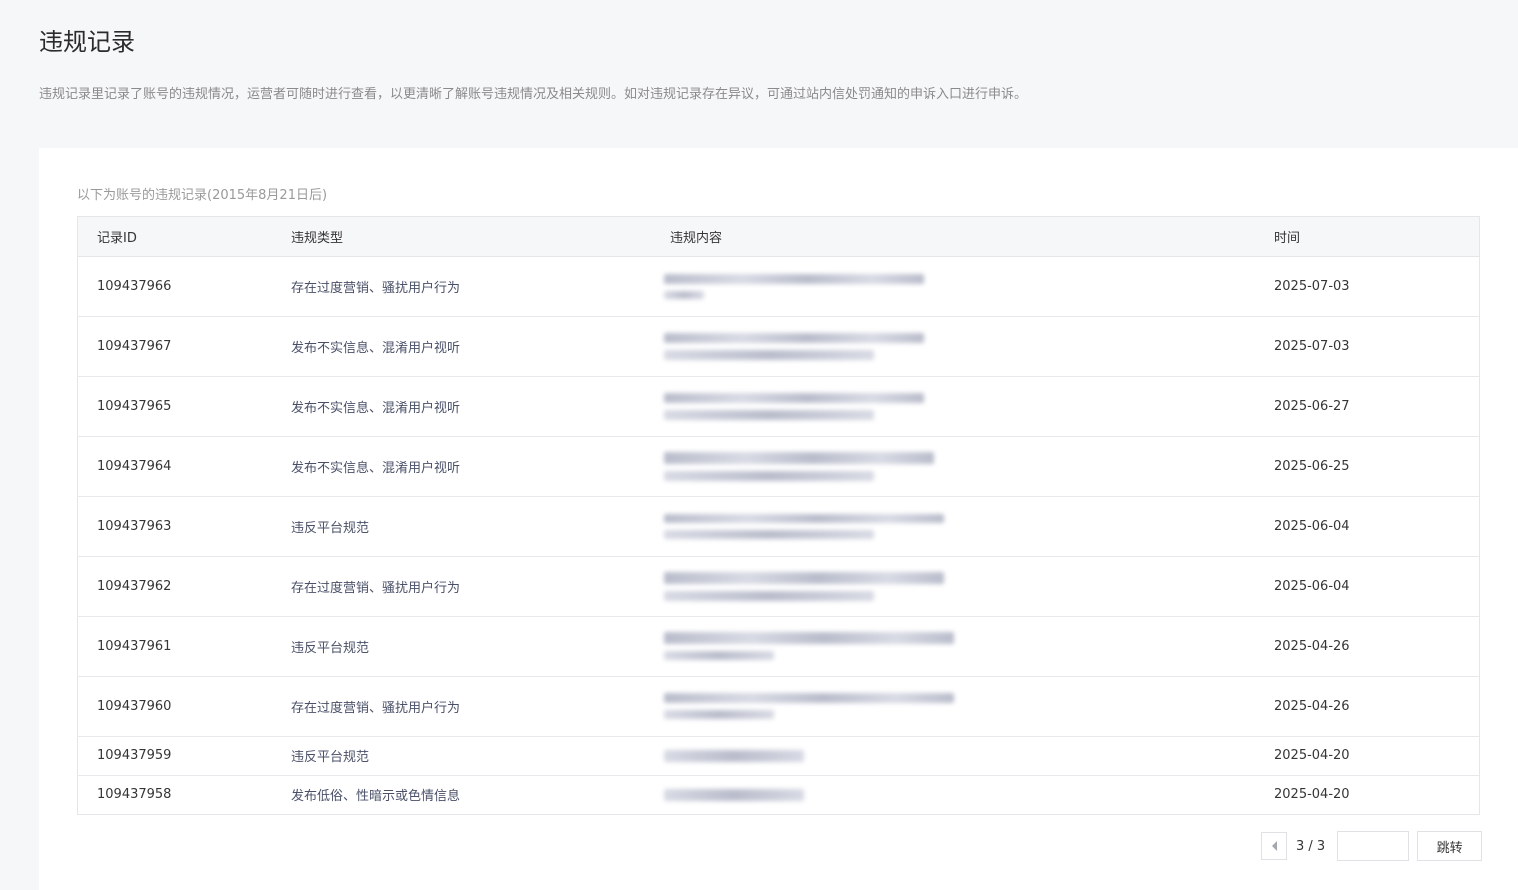 The height and width of the screenshot is (890, 1518). What do you see at coordinates (87, 42) in the screenshot?
I see `page-title: 违规记录` at bounding box center [87, 42].